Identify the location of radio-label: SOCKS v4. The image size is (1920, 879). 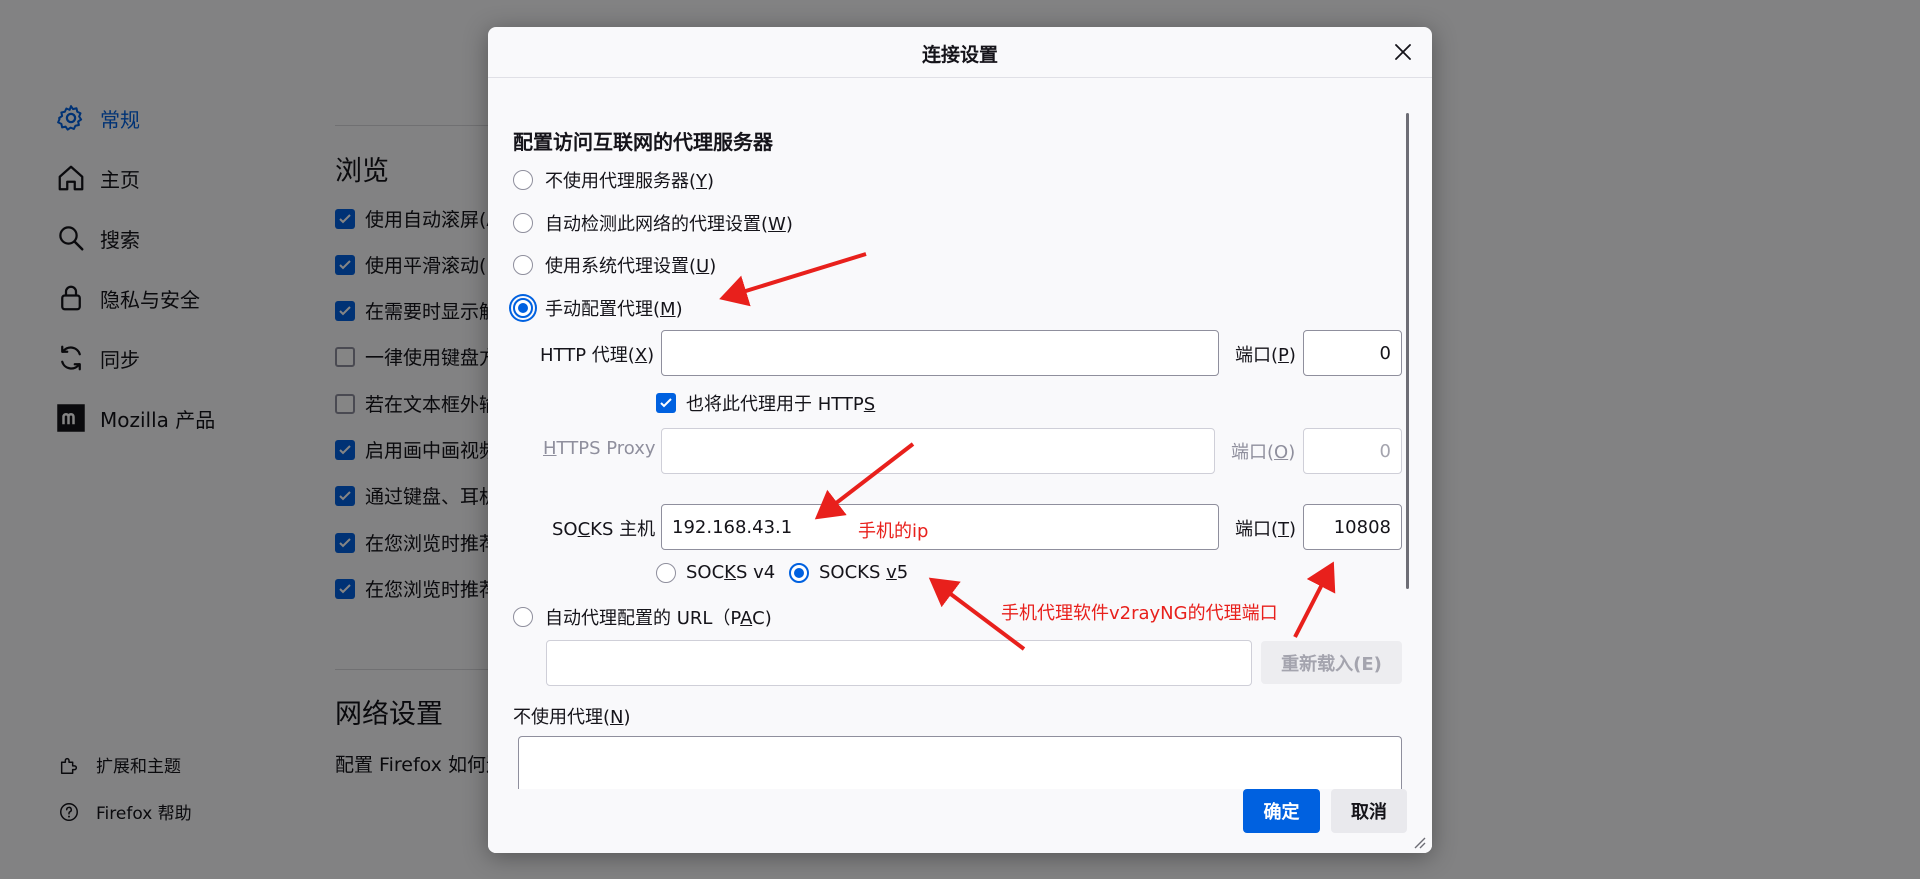
(731, 572).